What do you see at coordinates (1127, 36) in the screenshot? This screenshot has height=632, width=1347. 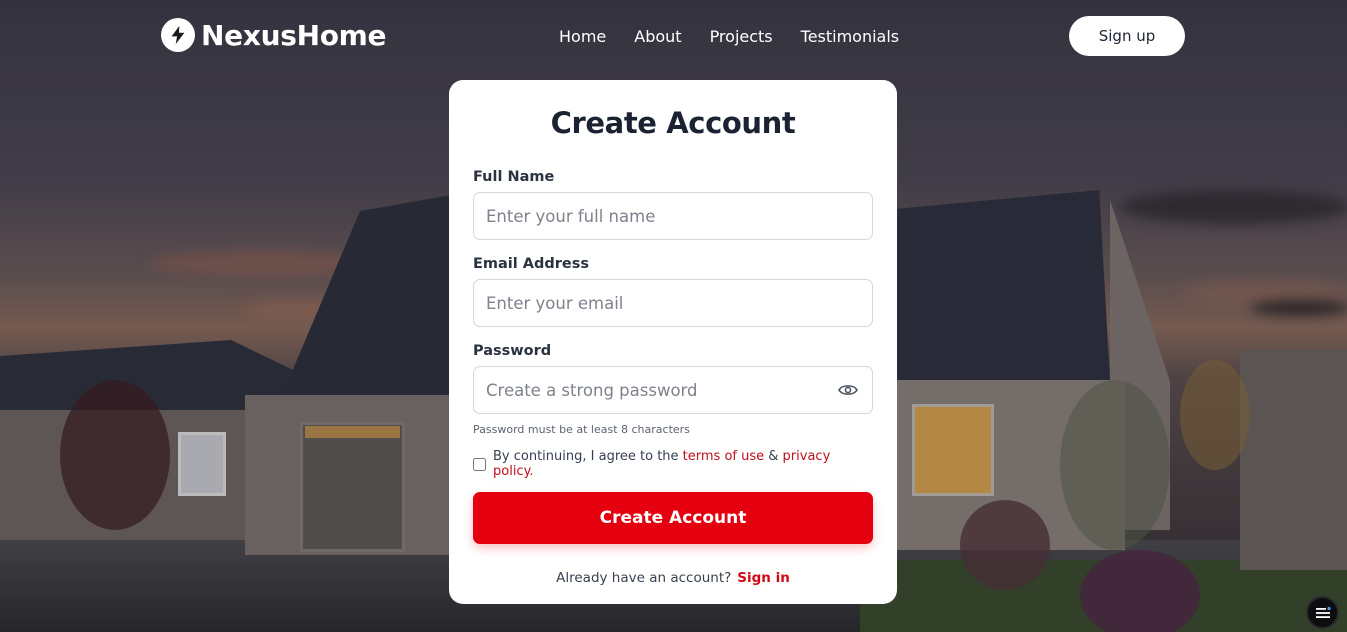 I see `signup-button: Sign up` at bounding box center [1127, 36].